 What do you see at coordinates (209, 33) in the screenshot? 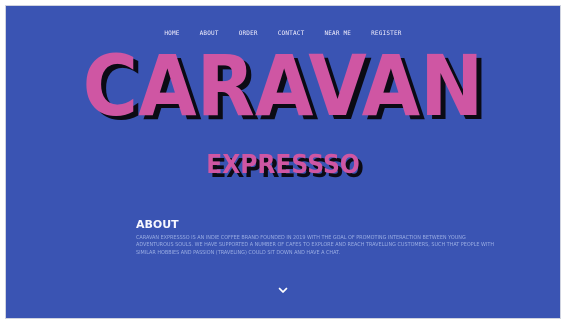
I see `nav-about: ABOUT` at bounding box center [209, 33].